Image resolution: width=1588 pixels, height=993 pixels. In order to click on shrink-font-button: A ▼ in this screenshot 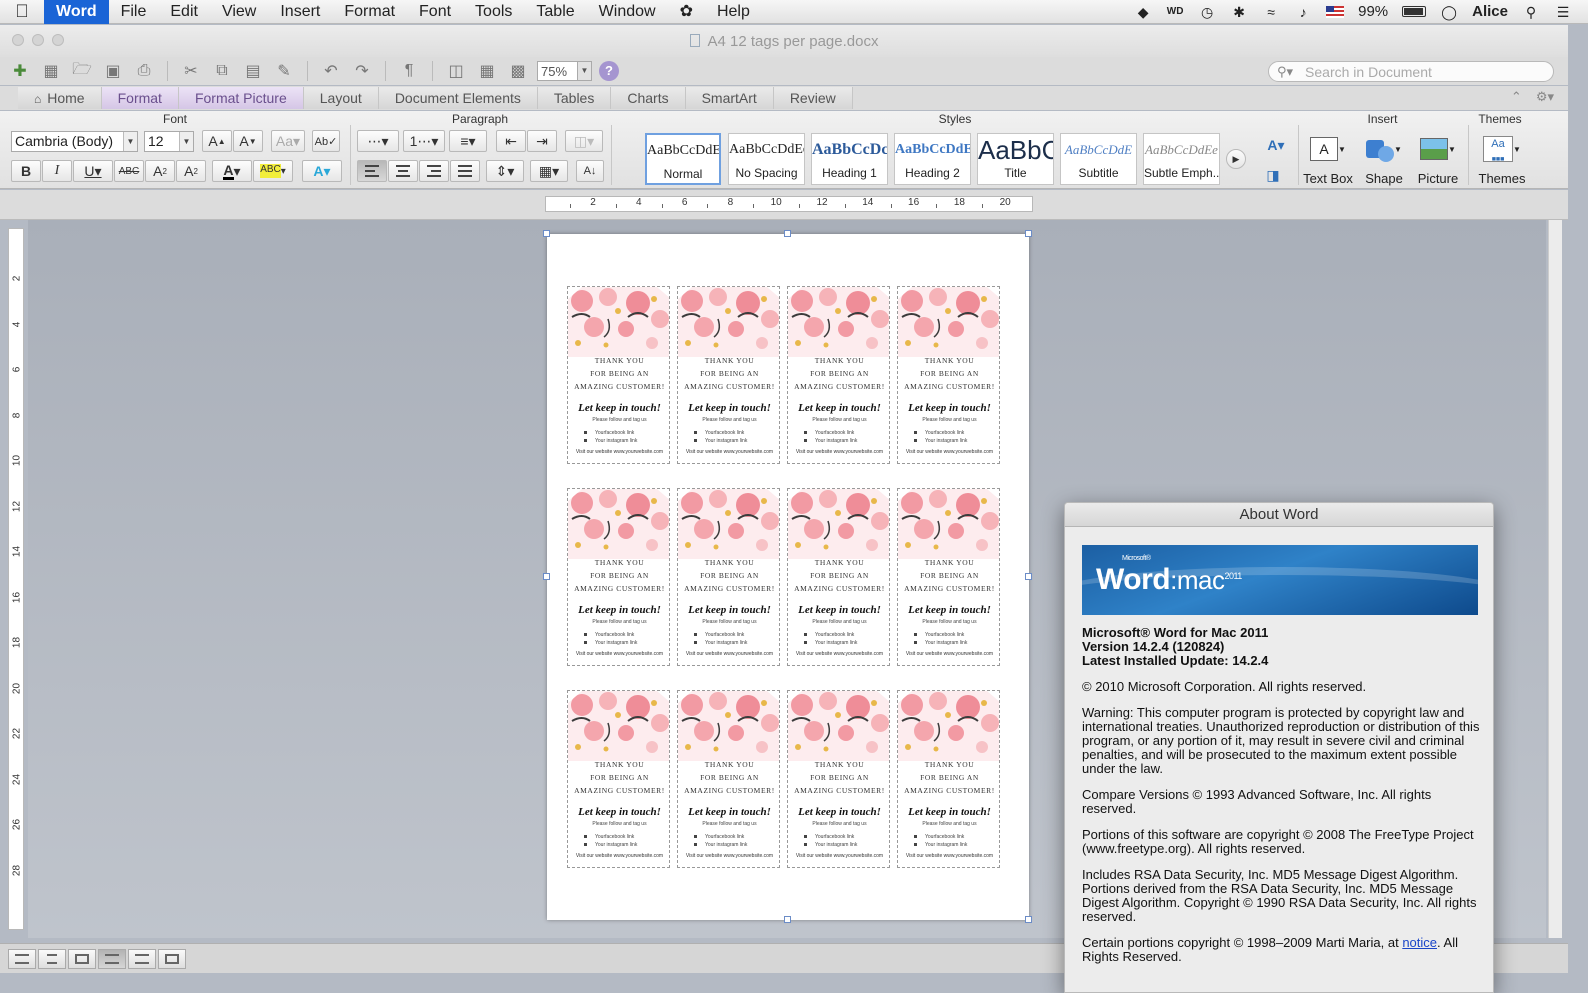, I will do `click(248, 141)`.